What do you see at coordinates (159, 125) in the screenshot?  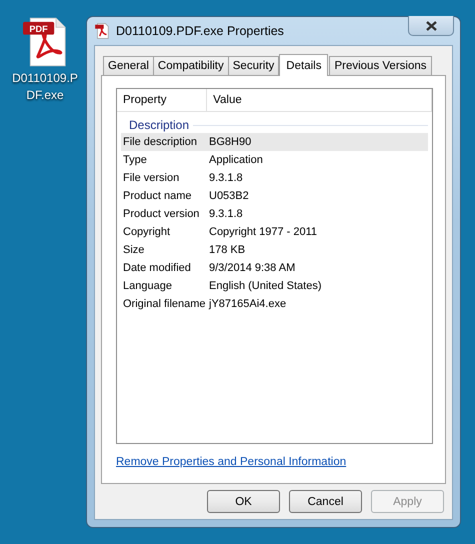 I see `group-header: Description` at bounding box center [159, 125].